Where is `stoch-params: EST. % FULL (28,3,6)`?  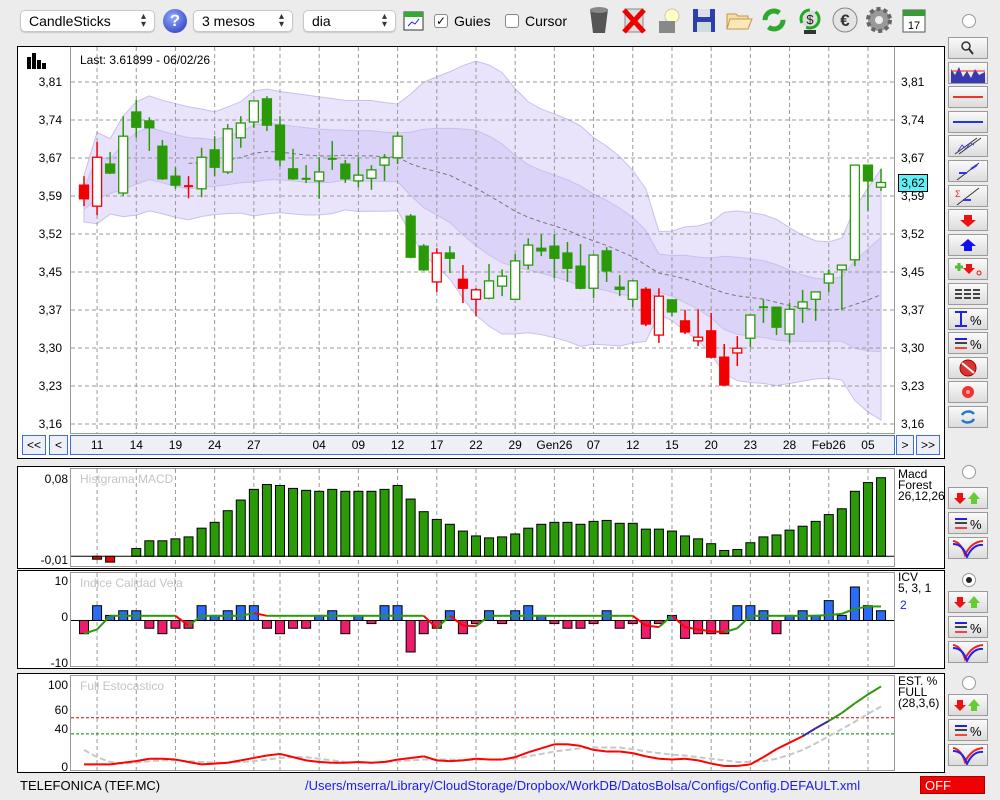
stoch-params: EST. % FULL (28,3,6) is located at coordinates (918, 692).